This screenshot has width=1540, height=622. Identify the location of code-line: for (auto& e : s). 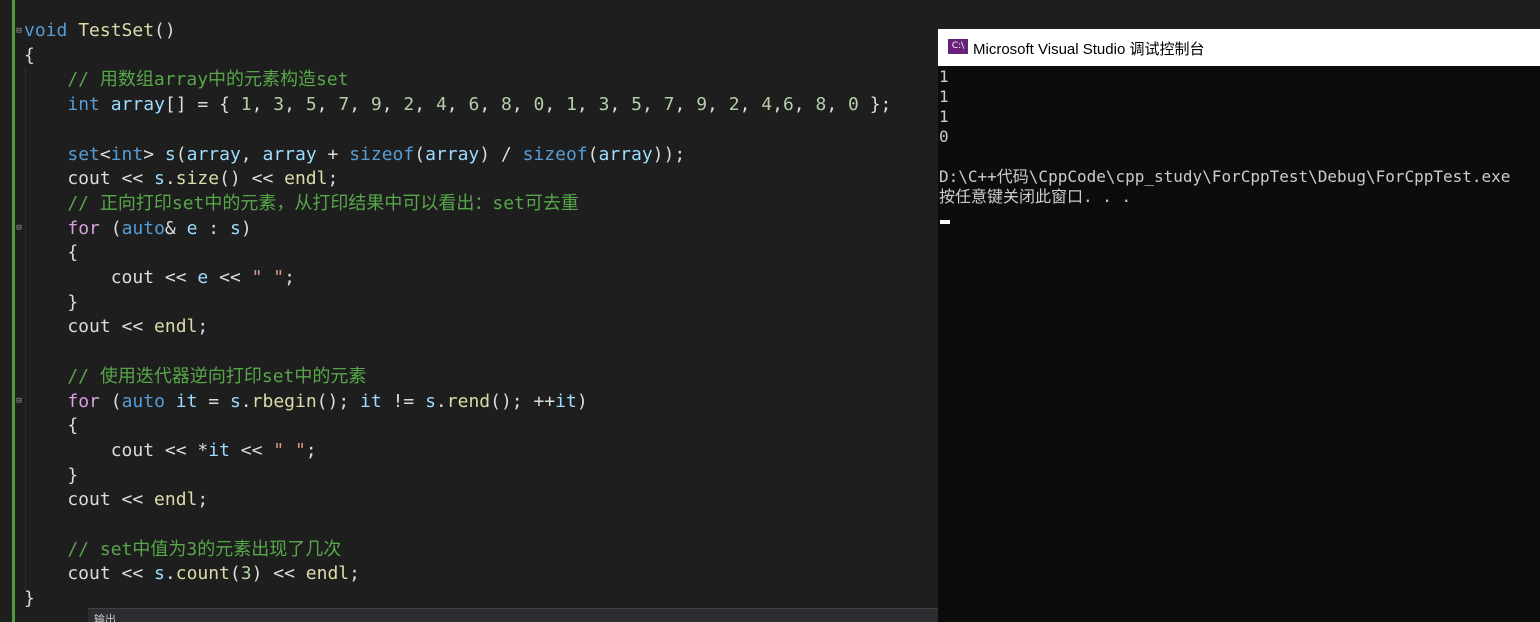
(137, 229).